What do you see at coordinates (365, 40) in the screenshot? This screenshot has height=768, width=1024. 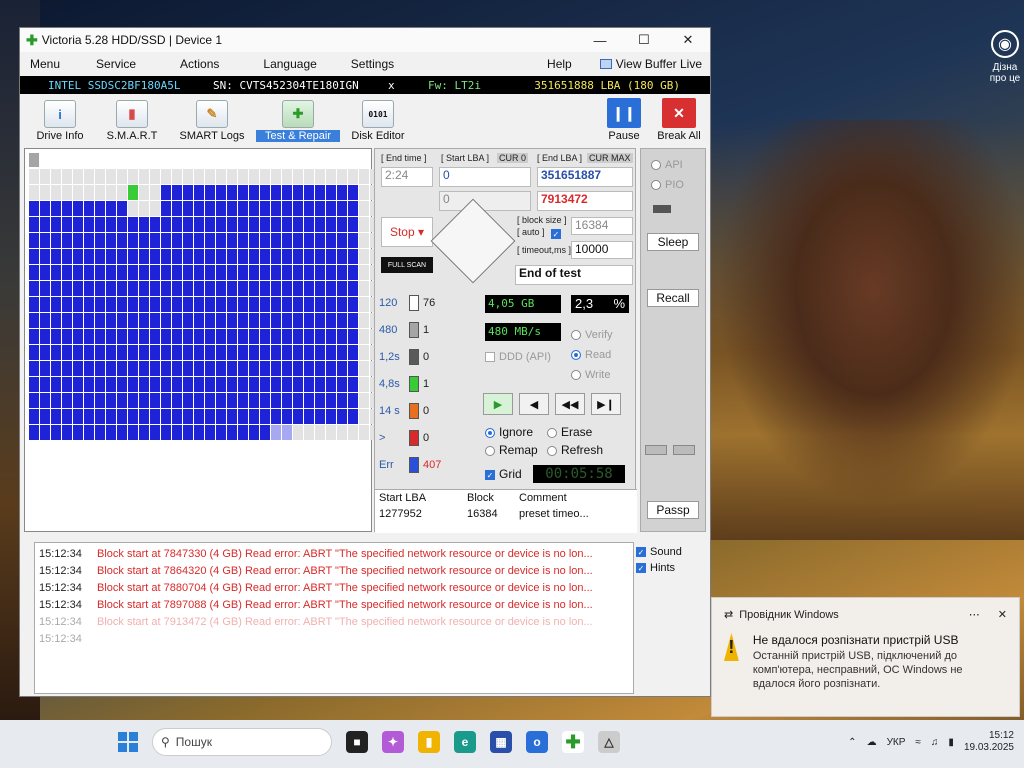 I see `title-bar: ✚ Victoria 5.28 HDD/SSD | Device 1 — ☐ ✕` at bounding box center [365, 40].